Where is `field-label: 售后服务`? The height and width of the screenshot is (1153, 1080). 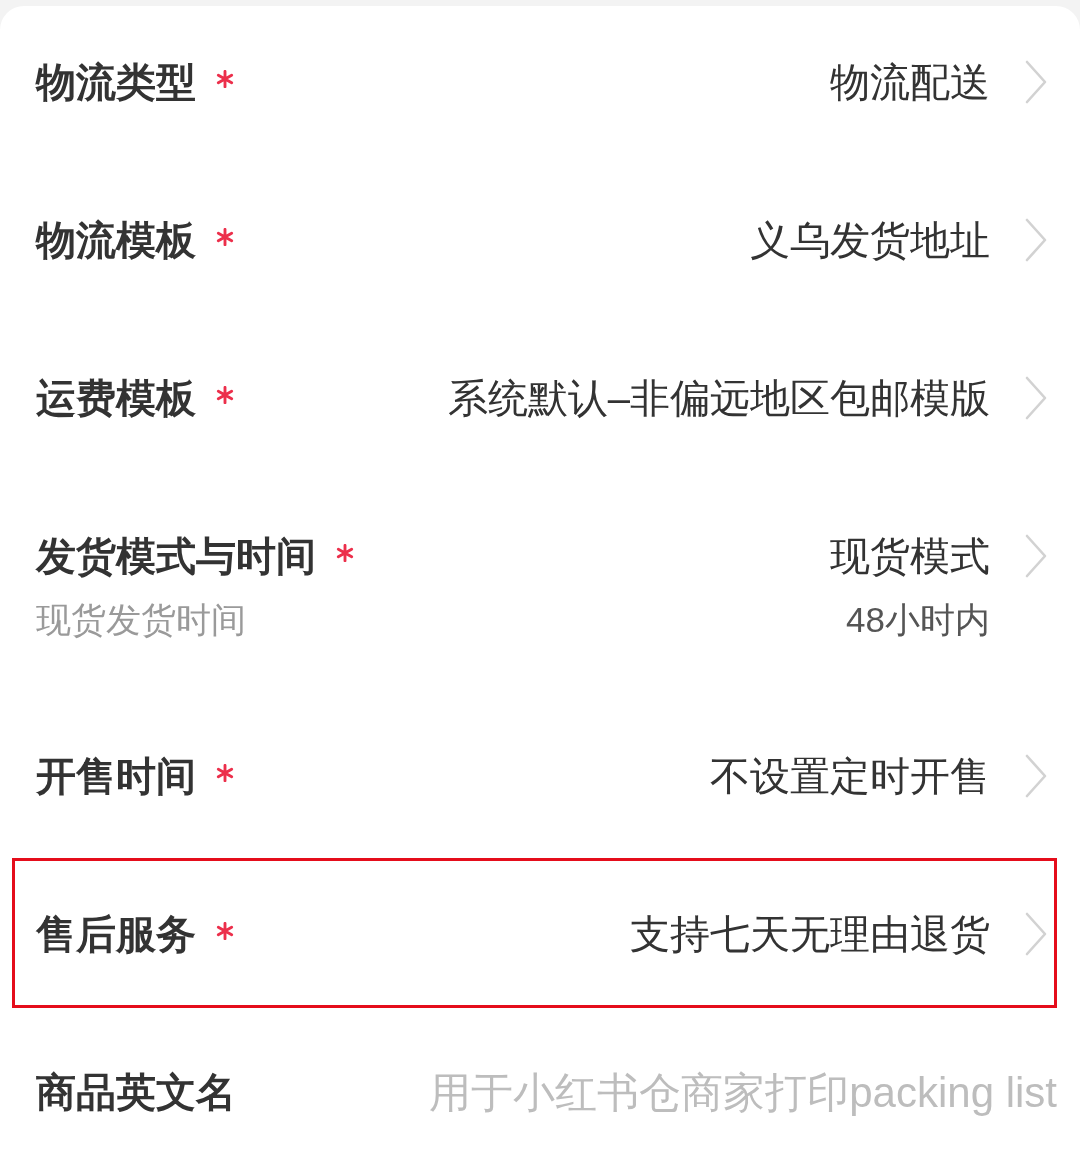
field-label: 售后服务 is located at coordinates (116, 934).